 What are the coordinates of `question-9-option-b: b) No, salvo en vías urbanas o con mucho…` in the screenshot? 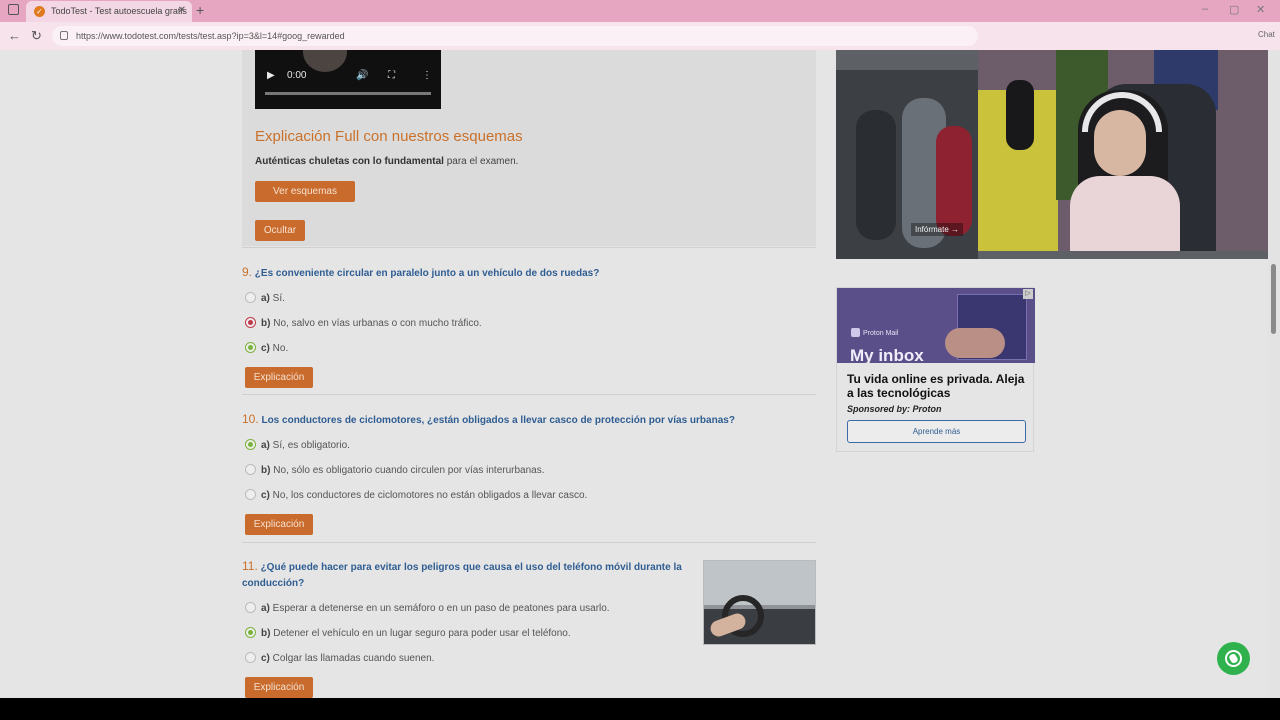 It's located at (363, 324).